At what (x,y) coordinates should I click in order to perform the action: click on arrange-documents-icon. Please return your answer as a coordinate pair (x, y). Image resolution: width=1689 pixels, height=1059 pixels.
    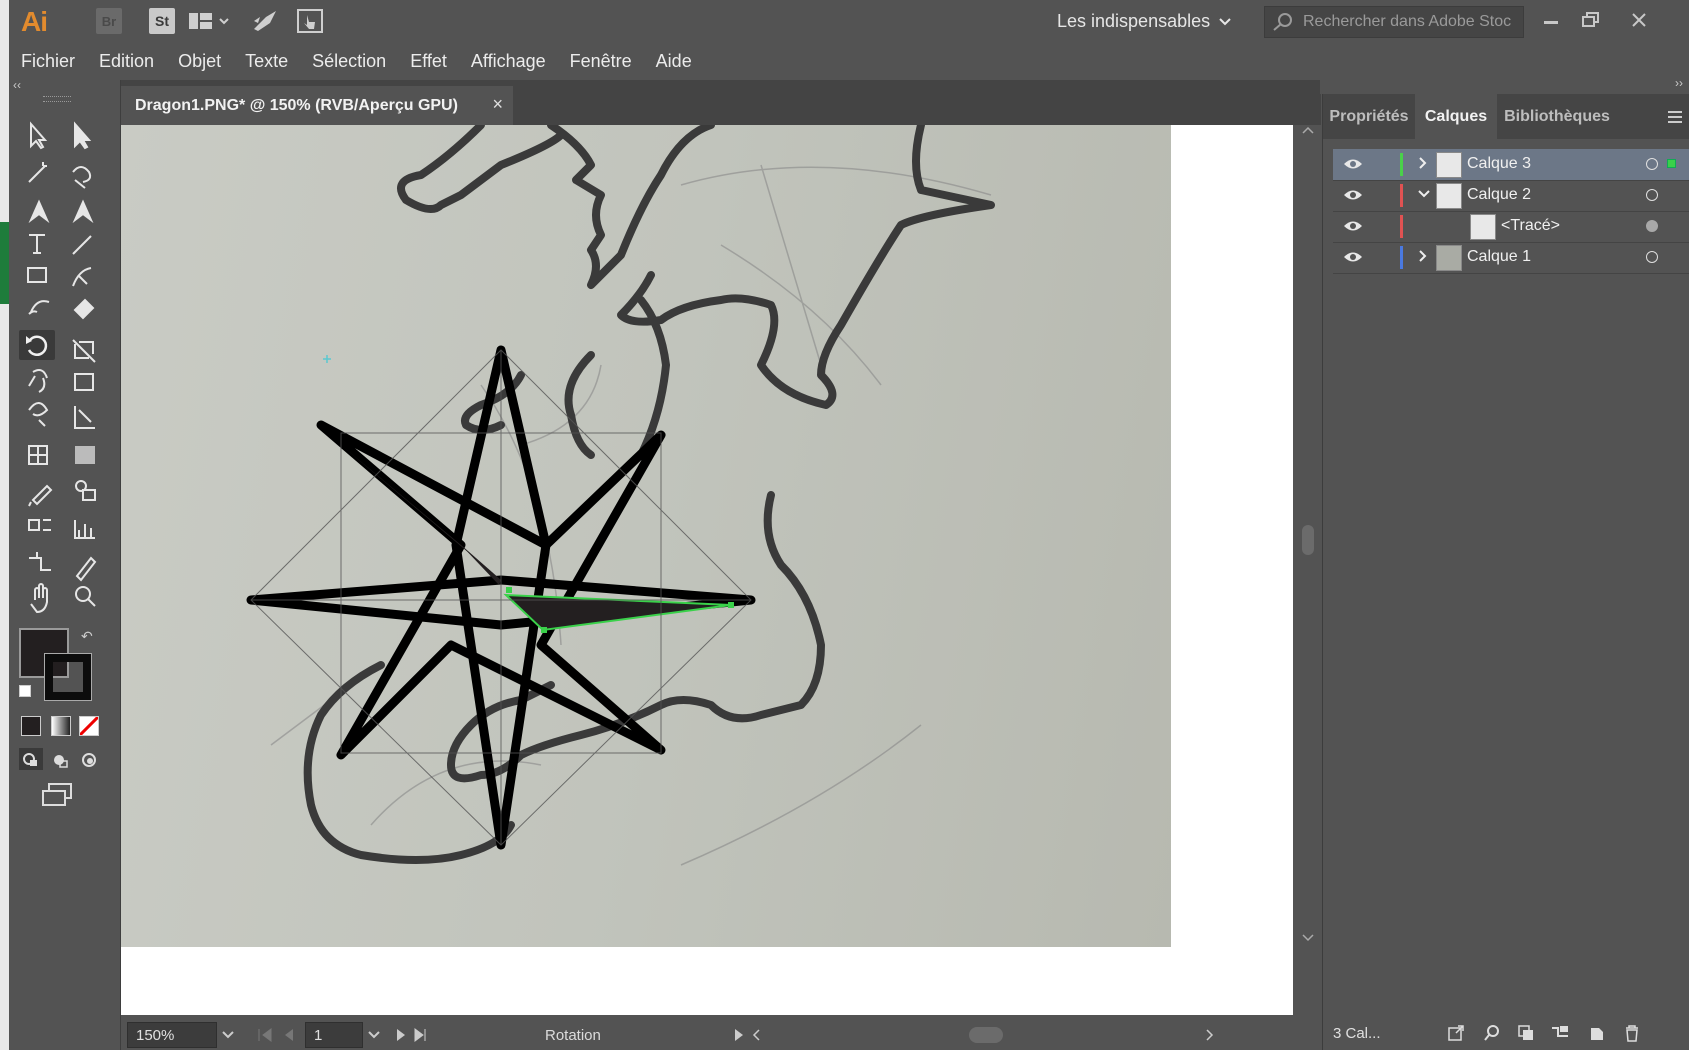
    Looking at the image, I should click on (209, 21).